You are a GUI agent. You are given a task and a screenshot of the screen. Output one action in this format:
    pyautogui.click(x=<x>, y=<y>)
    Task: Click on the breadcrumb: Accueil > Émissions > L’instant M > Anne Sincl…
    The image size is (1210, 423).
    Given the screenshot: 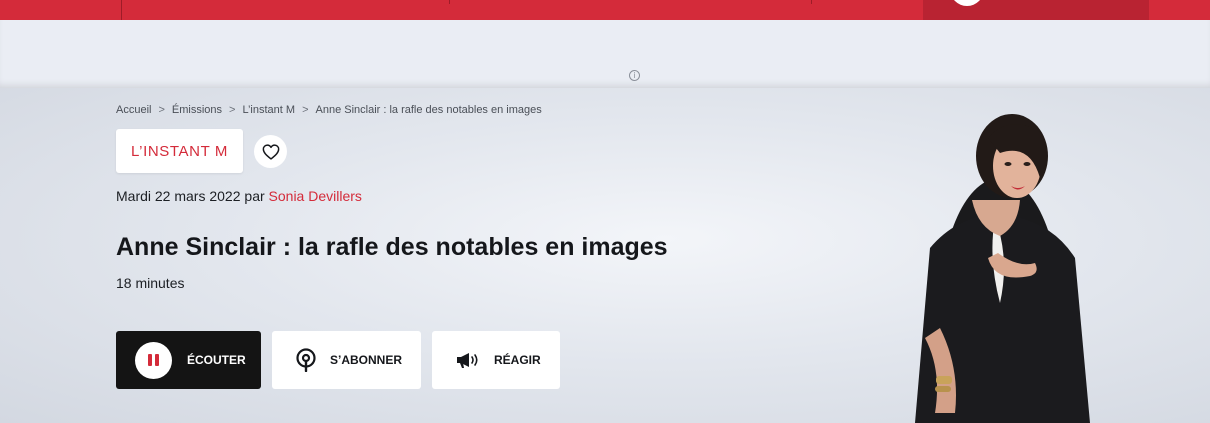 What is the action you would take?
    pyautogui.click(x=329, y=110)
    